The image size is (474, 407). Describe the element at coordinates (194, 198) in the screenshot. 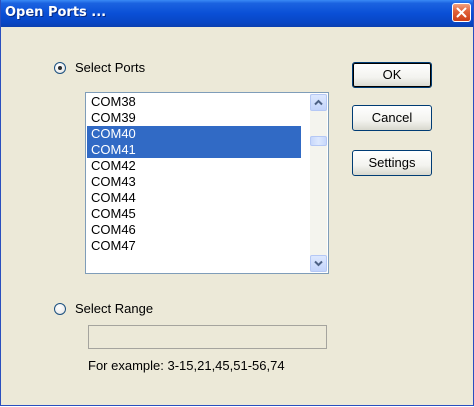

I see `port-list-item: COM44` at that location.